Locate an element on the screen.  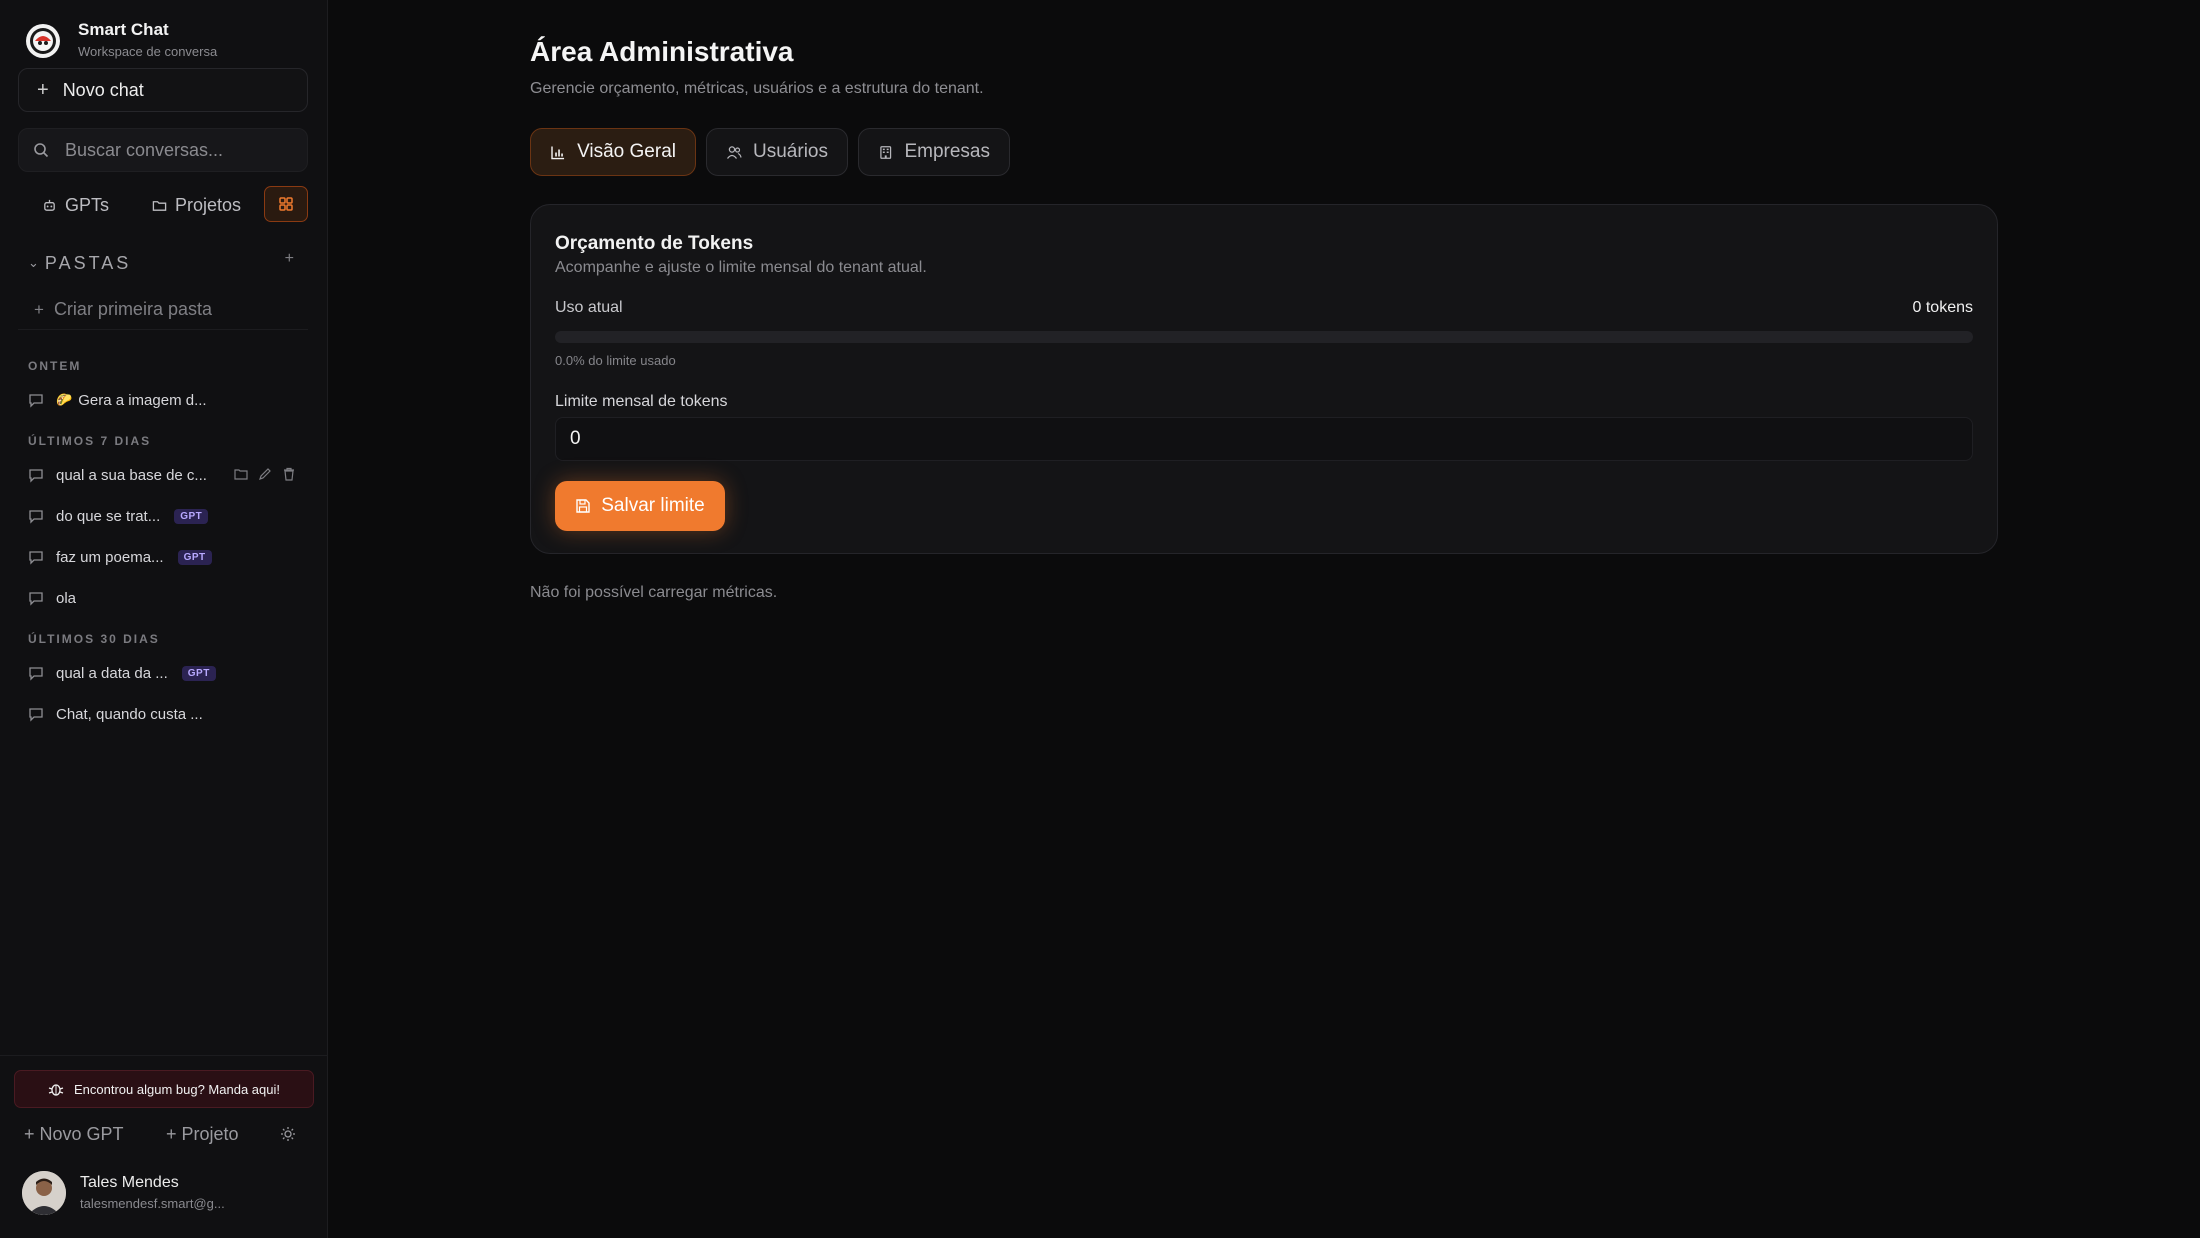
page-title: Área Administrativa is located at coordinates (662, 51).